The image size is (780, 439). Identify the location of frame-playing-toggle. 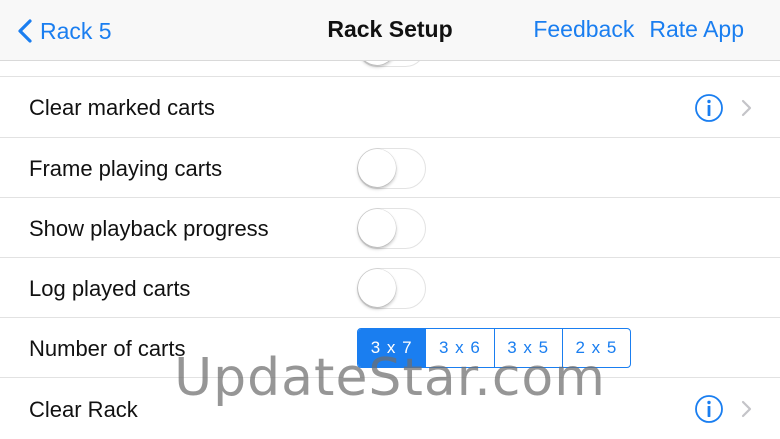
(391, 168).